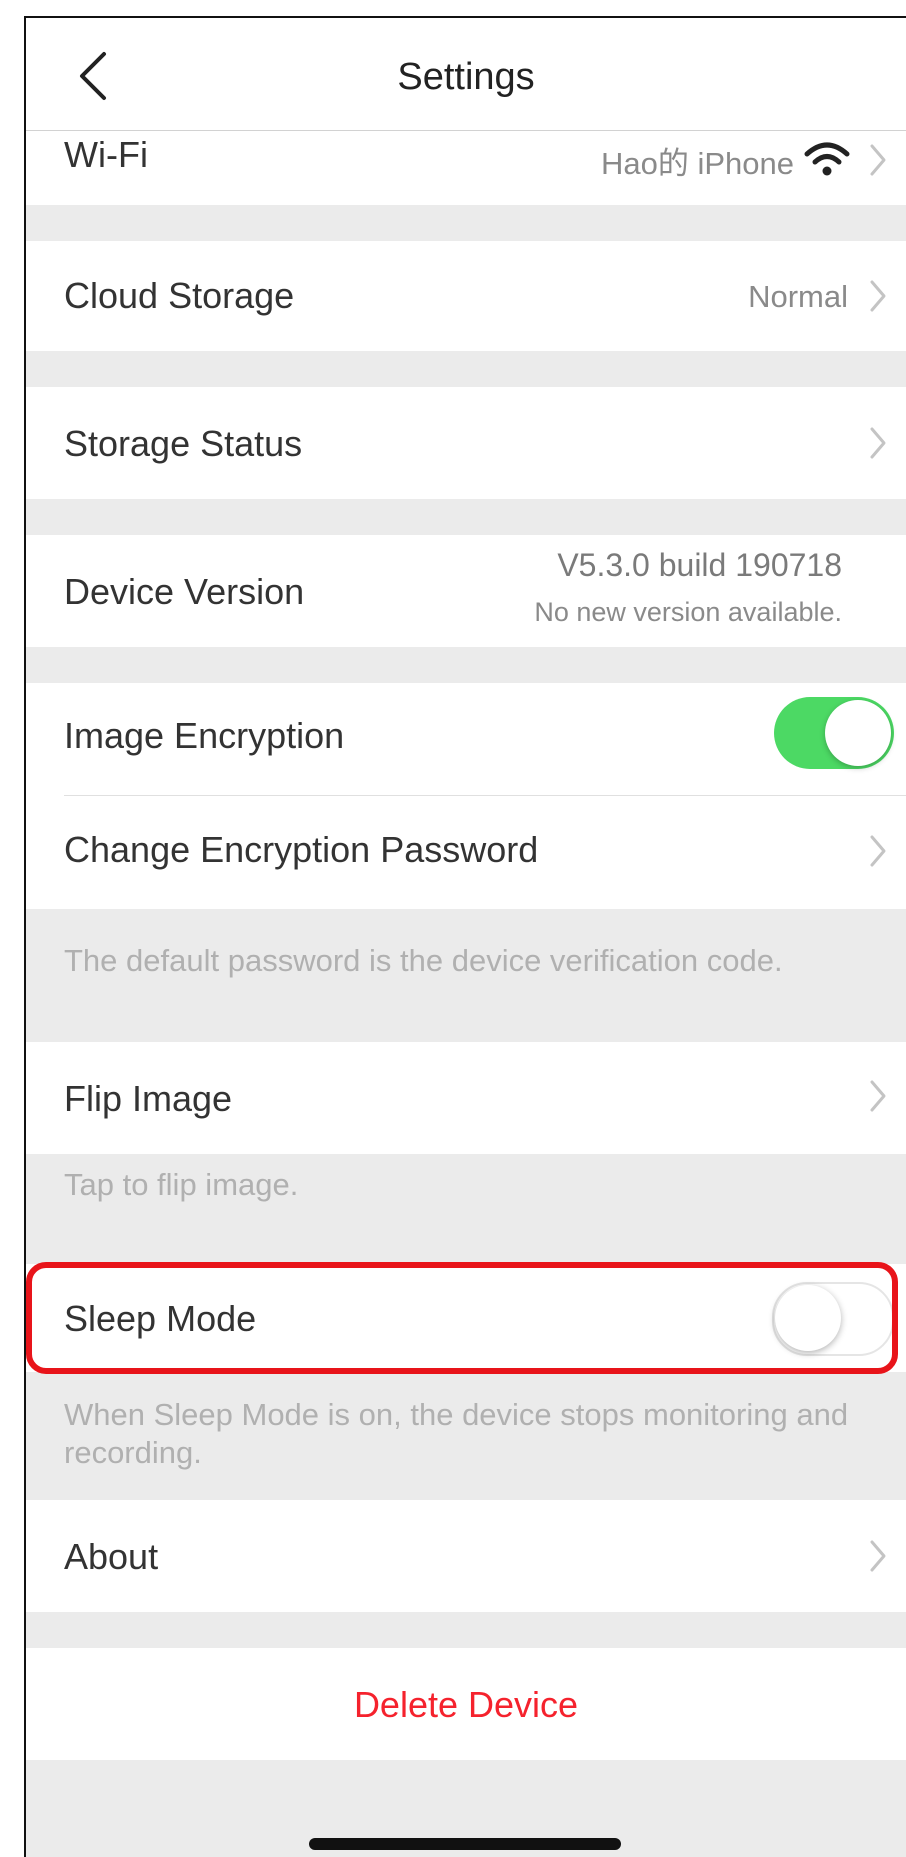 The image size is (906, 1857). What do you see at coordinates (179, 295) in the screenshot?
I see `cloud-storage-label: Cloud Storage` at bounding box center [179, 295].